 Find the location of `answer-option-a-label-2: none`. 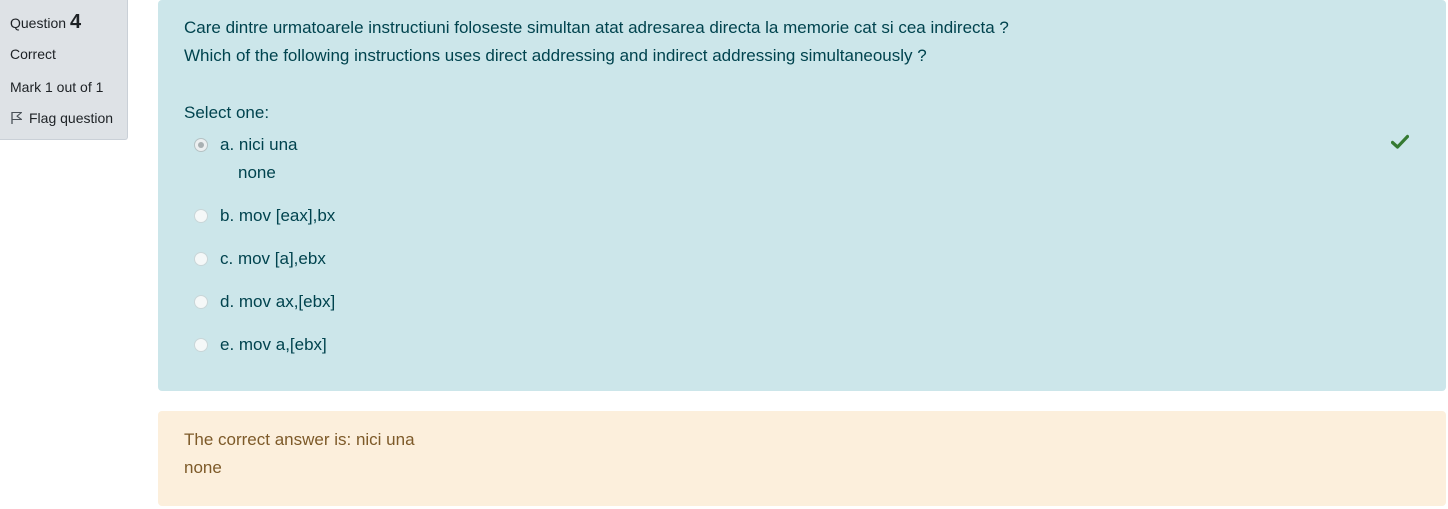

answer-option-a-label-2: none is located at coordinates (257, 172).